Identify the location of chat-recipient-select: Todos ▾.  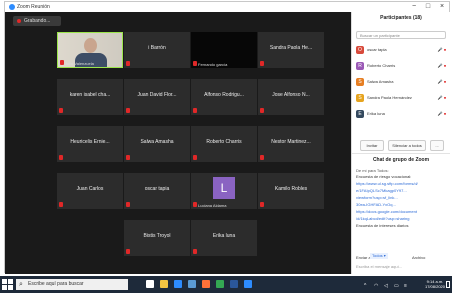
(379, 256).